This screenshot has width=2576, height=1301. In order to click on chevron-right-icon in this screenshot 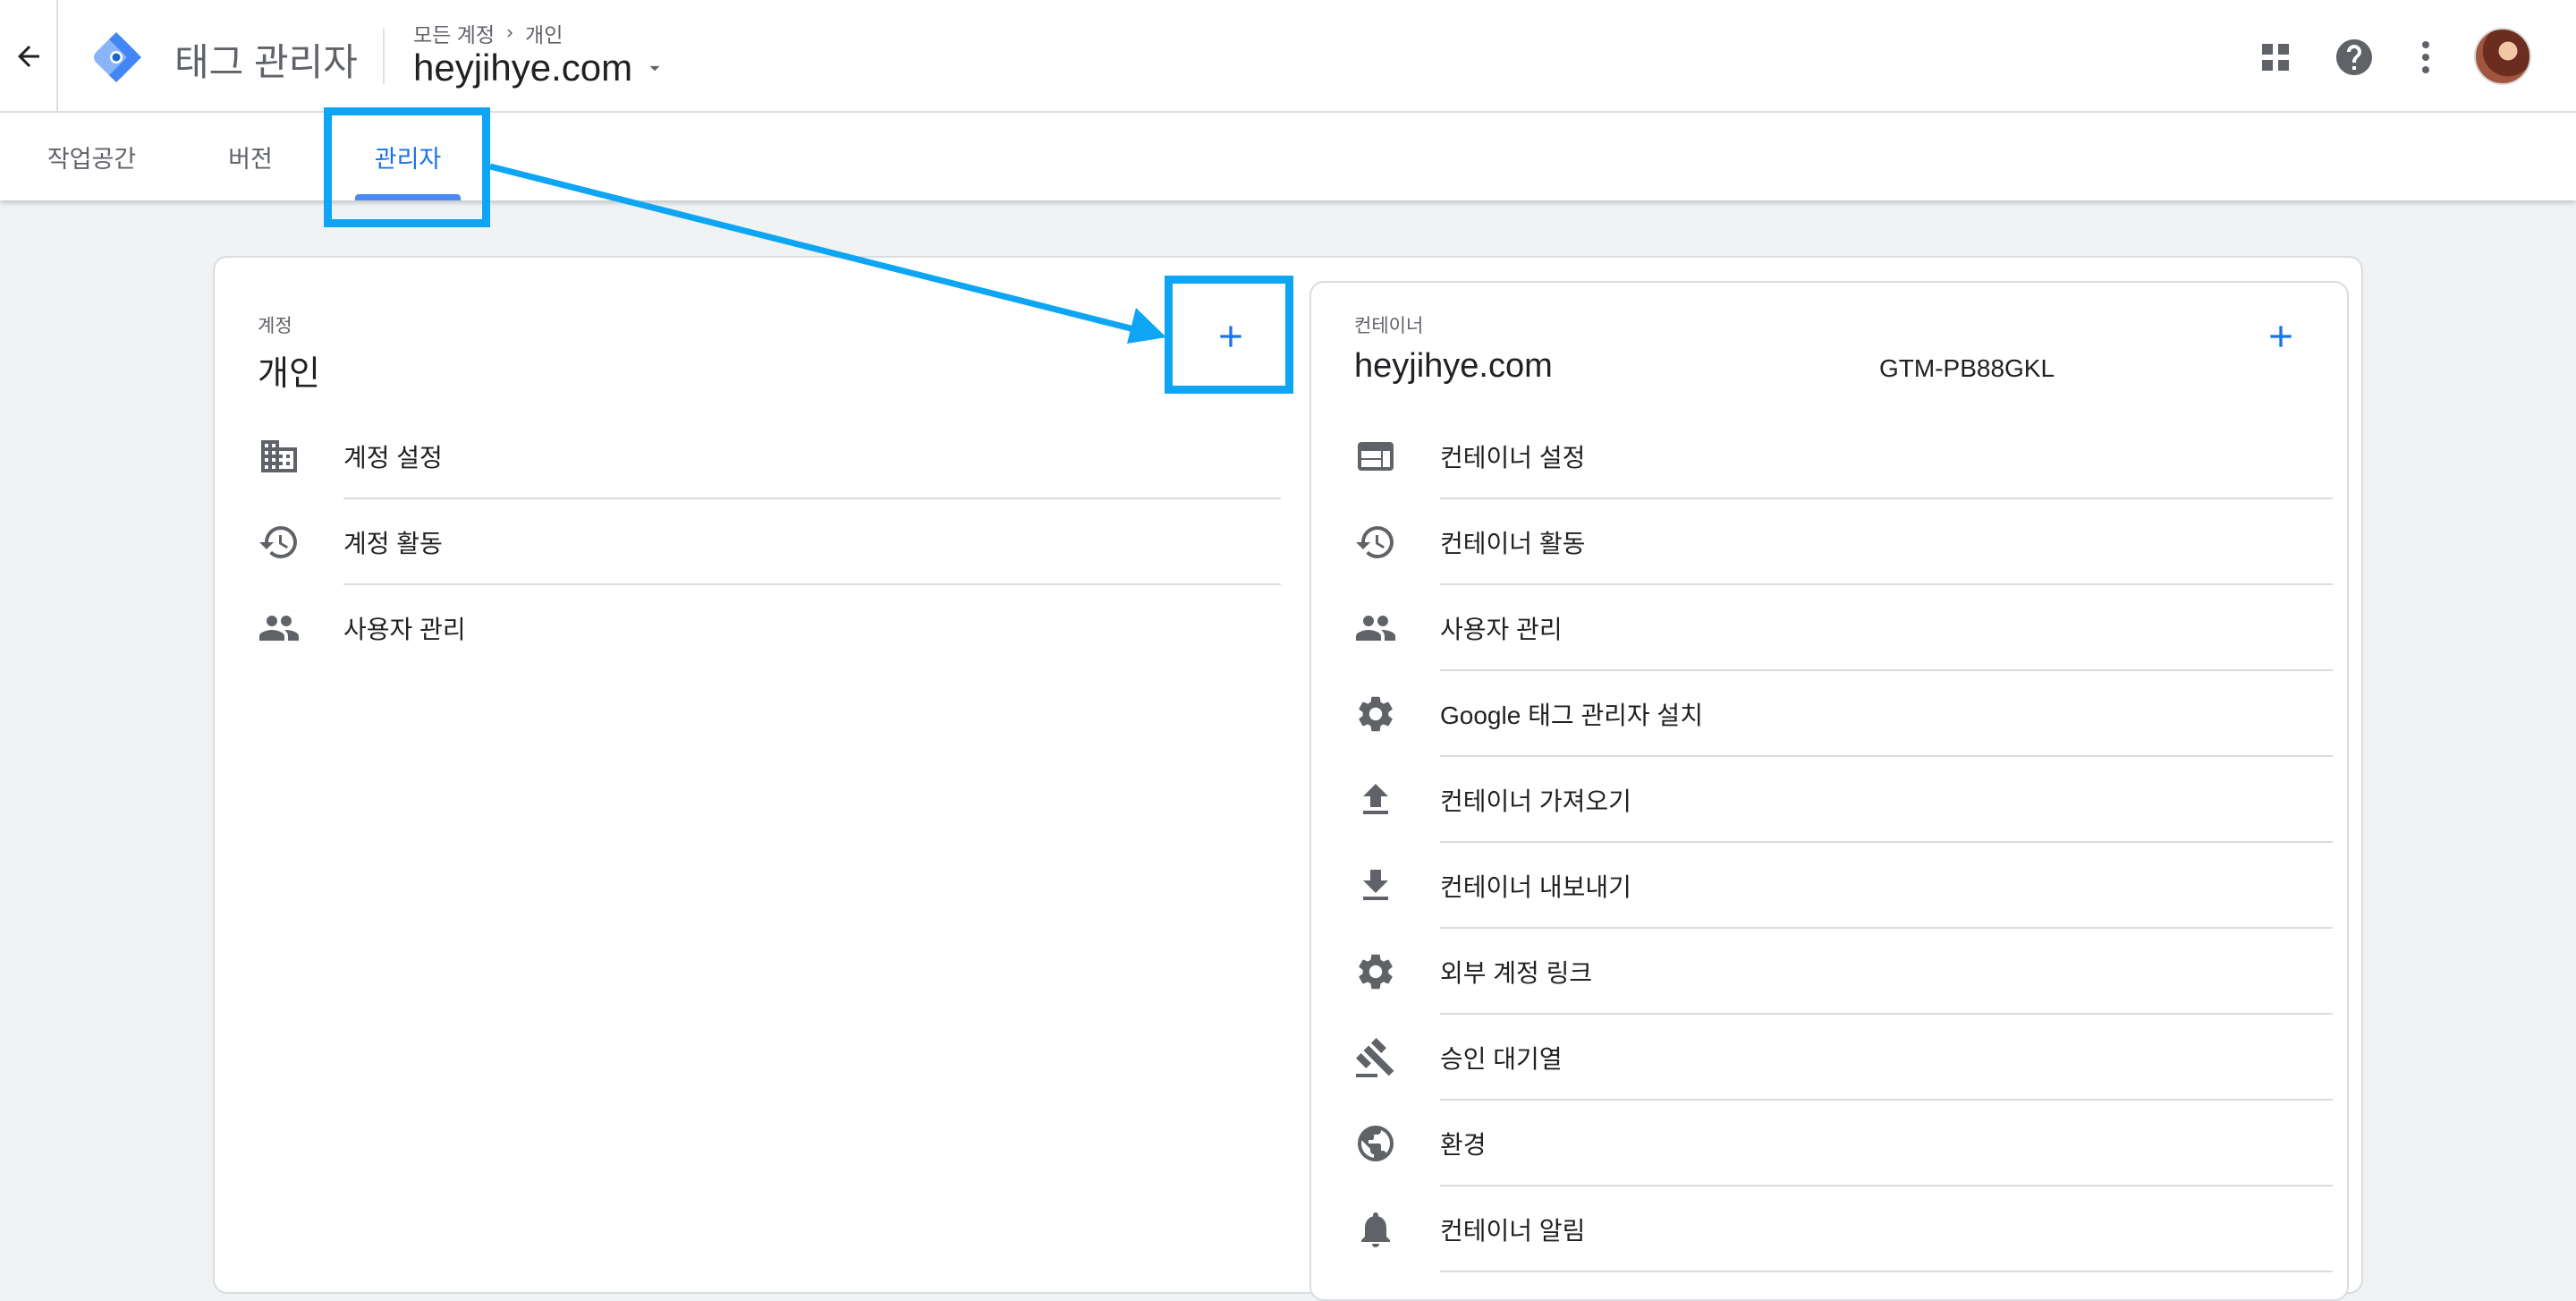, I will do `click(510, 33)`.